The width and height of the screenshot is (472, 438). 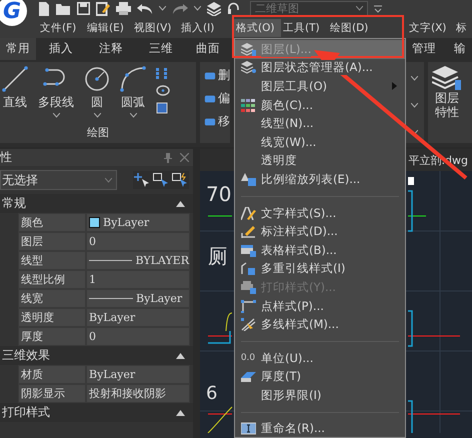 I want to click on customize-icon, so click(x=378, y=8).